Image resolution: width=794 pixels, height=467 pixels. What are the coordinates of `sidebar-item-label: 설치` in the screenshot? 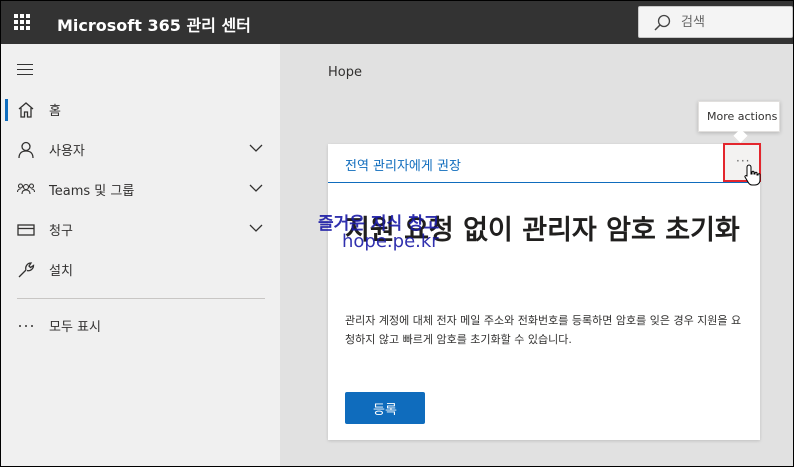 It's located at (61, 271).